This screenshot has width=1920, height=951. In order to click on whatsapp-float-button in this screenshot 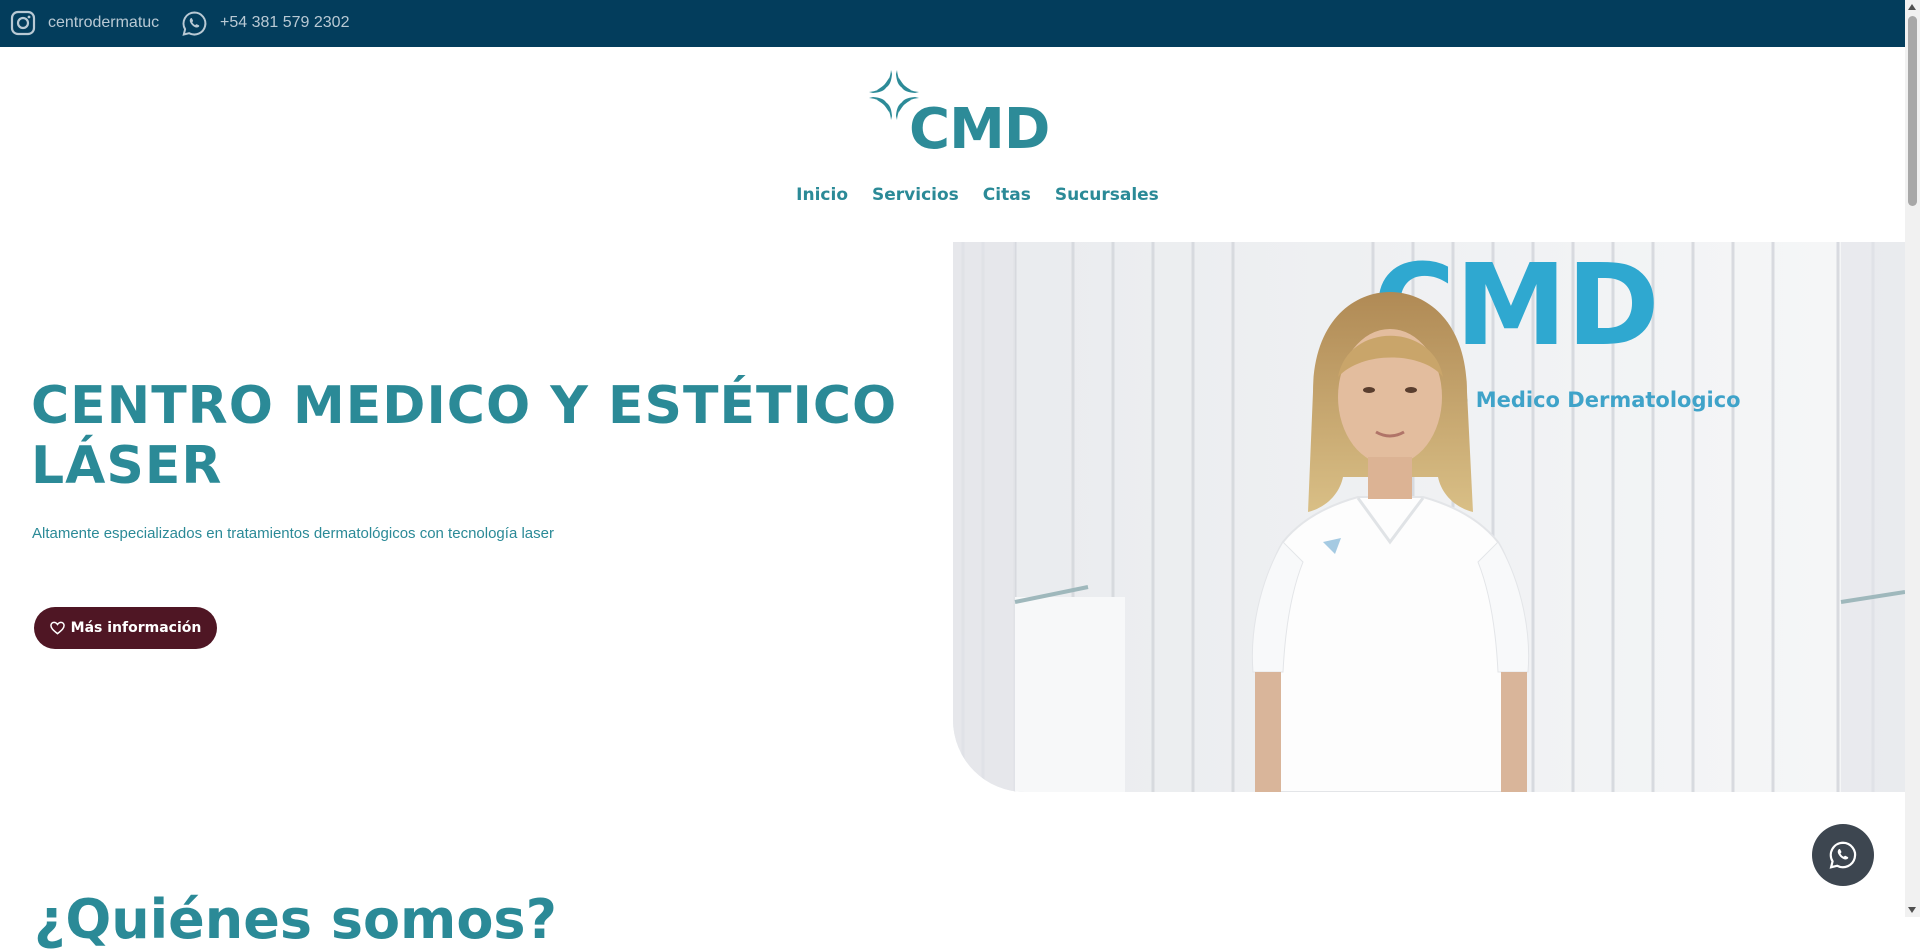, I will do `click(1843, 855)`.